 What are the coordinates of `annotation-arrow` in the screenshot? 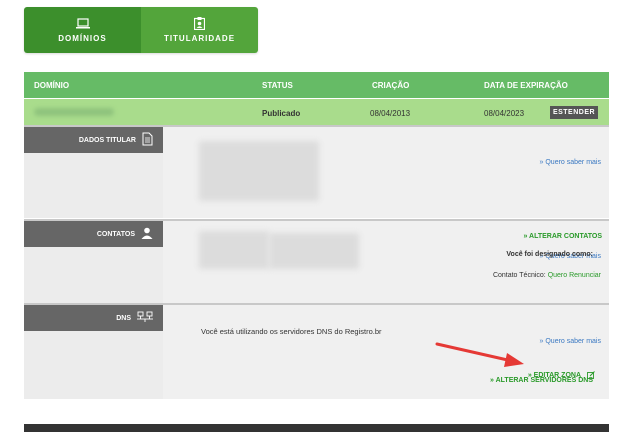 It's located at (479, 354).